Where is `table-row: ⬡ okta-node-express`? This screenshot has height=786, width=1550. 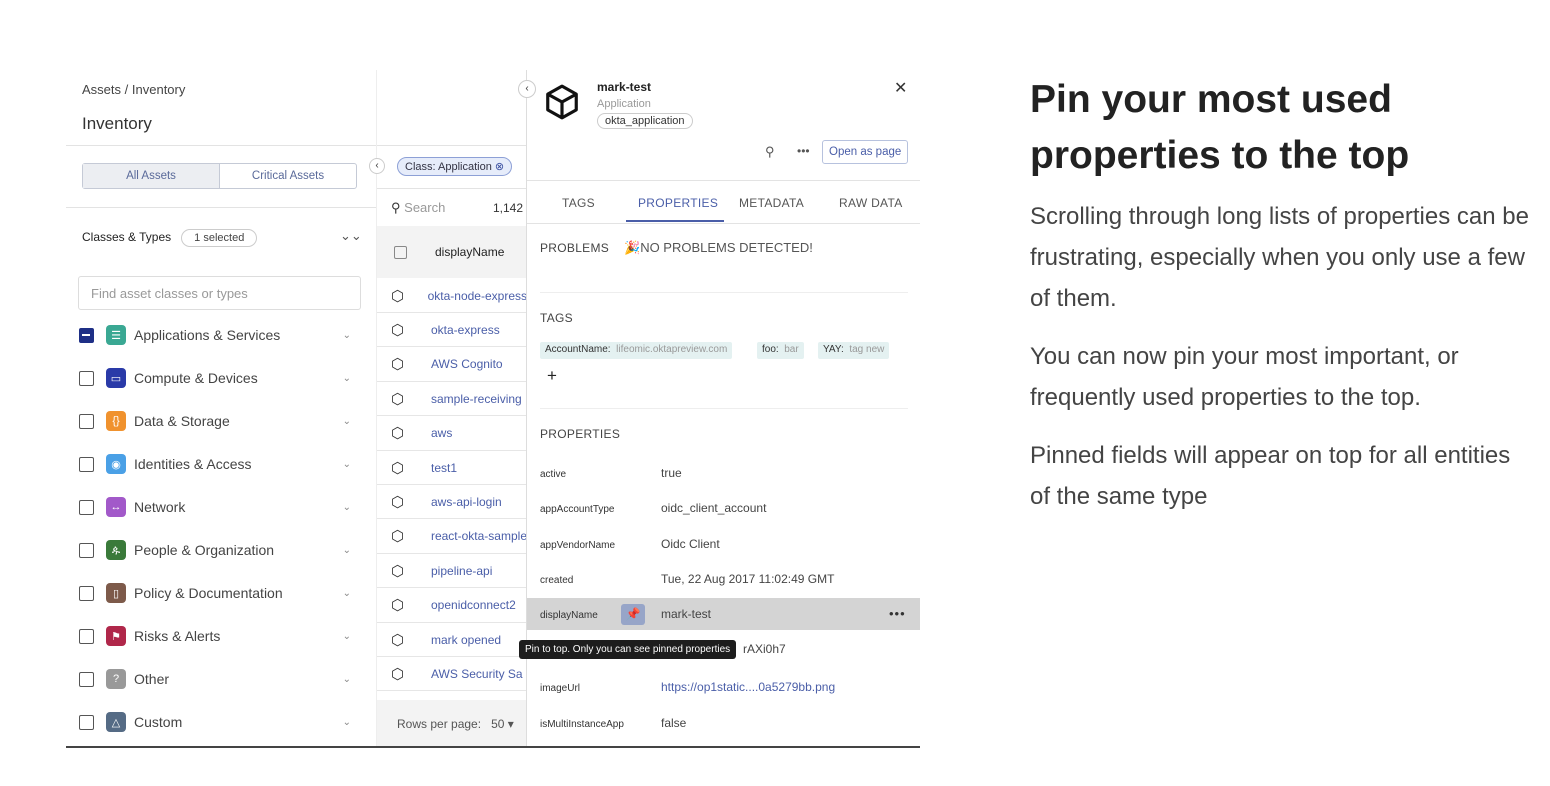
table-row: ⬡ okta-node-express is located at coordinates (452, 296).